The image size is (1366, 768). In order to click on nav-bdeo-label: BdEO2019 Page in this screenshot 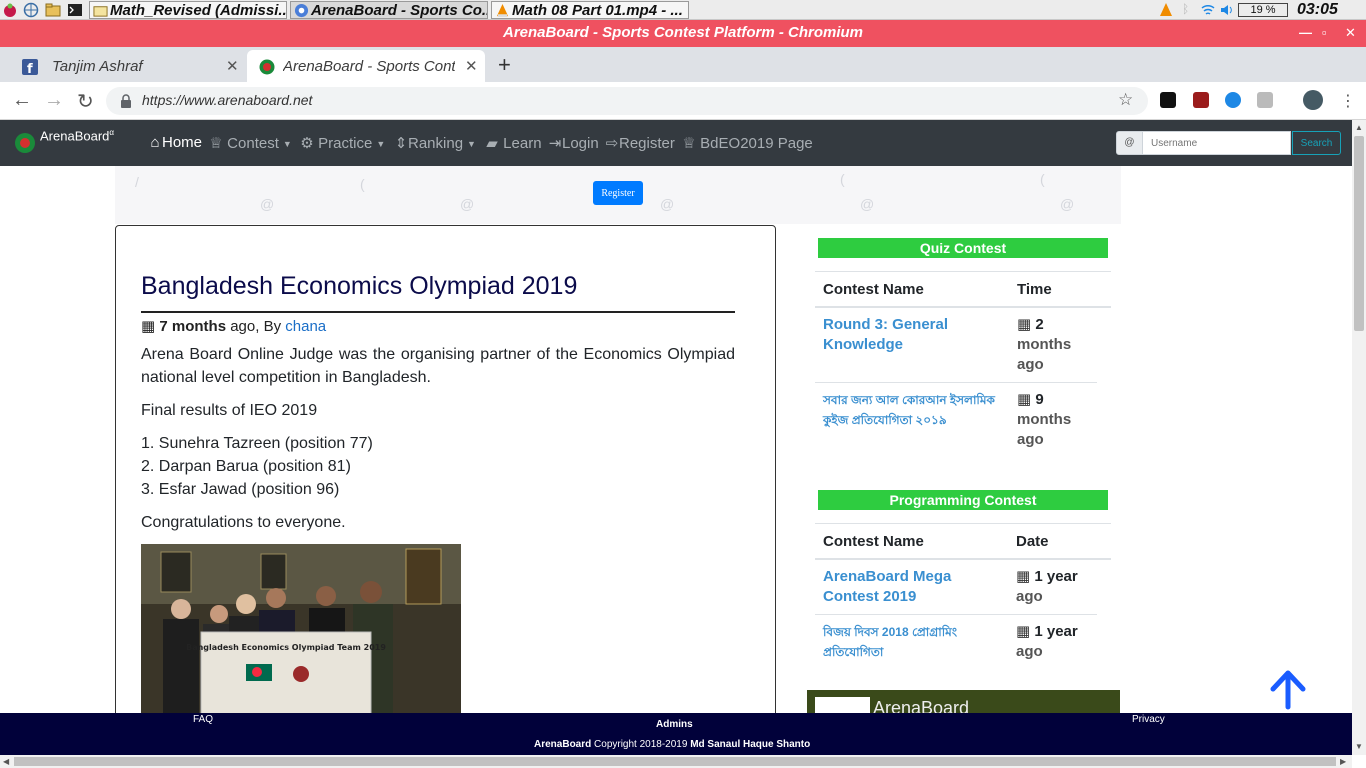, I will do `click(756, 143)`.